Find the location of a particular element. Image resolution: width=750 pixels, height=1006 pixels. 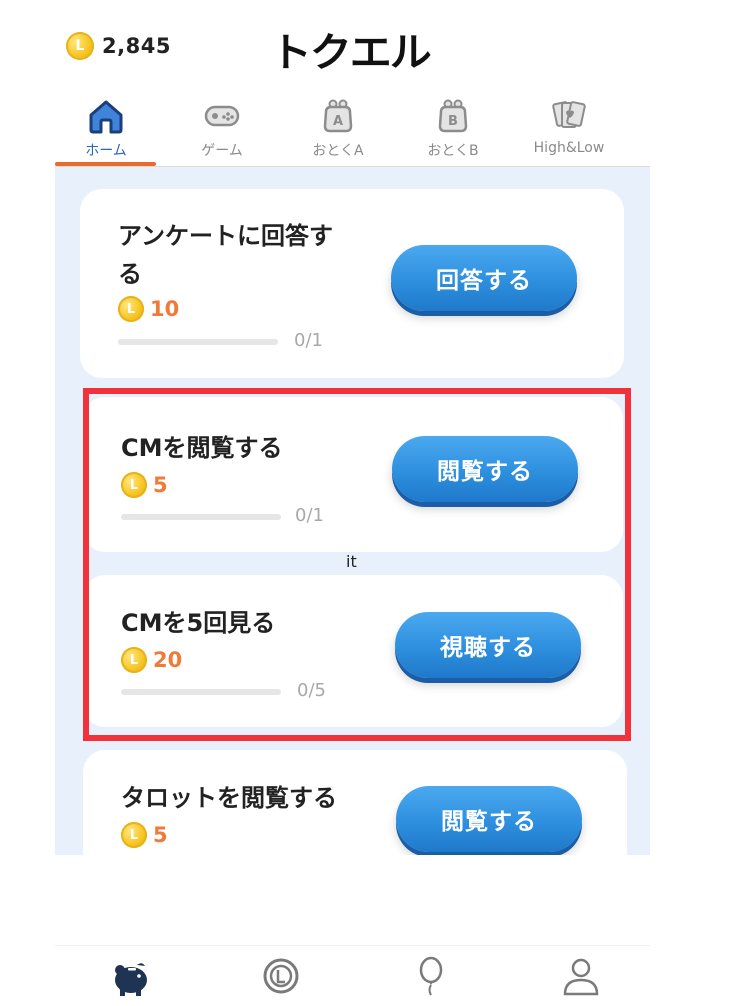

purse-a-icon: A is located at coordinates (338, 116).